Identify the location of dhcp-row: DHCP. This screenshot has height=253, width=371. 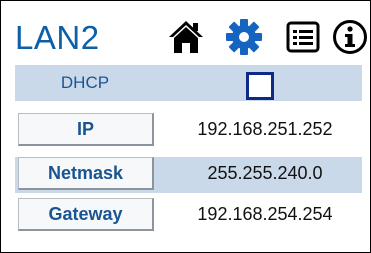
(188, 83).